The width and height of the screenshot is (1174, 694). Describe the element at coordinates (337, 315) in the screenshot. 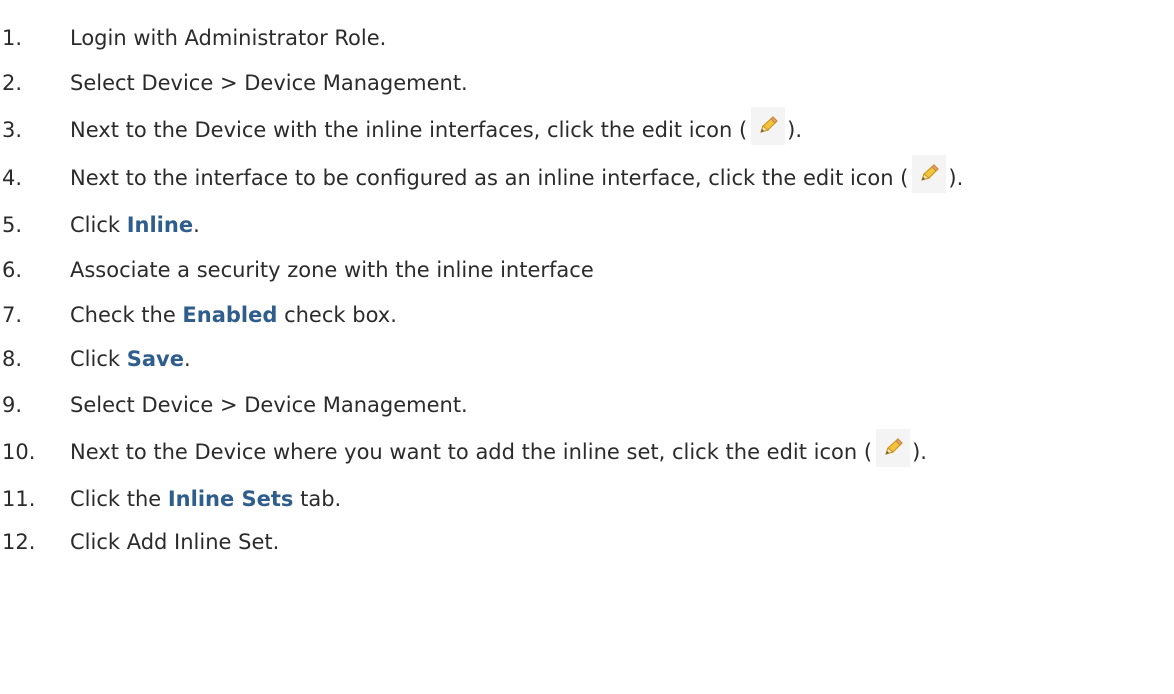

I see `step-text-segment: check box.` at that location.